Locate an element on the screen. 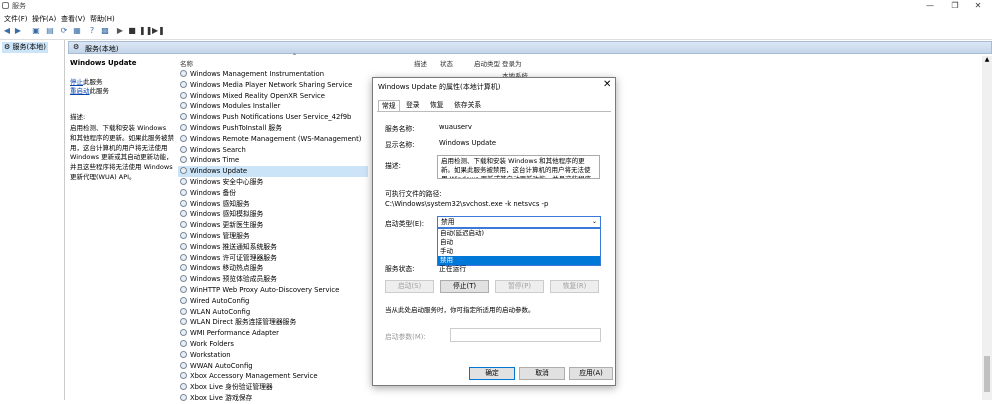 The width and height of the screenshot is (992, 404). service-row: Xbox Live 身份验证管理器 is located at coordinates (273, 387).